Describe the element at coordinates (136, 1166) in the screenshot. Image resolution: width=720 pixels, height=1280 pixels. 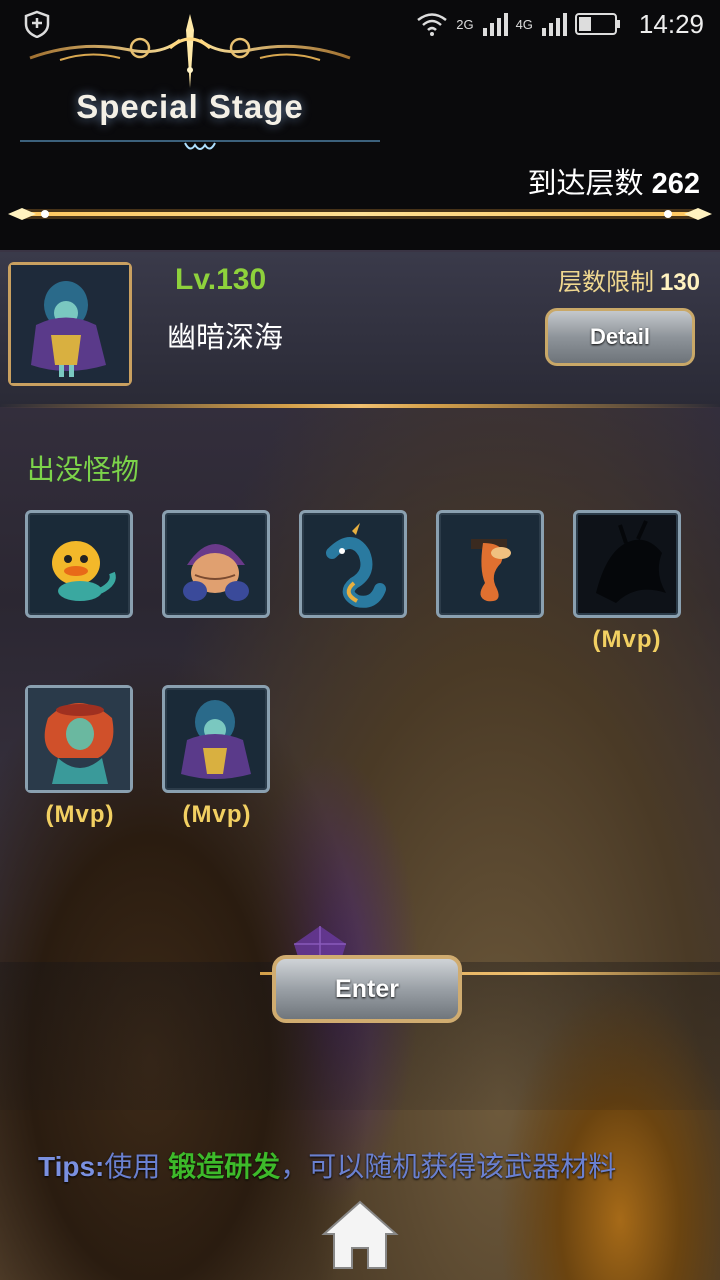
I see `tips-text-part-1: 使用` at that location.